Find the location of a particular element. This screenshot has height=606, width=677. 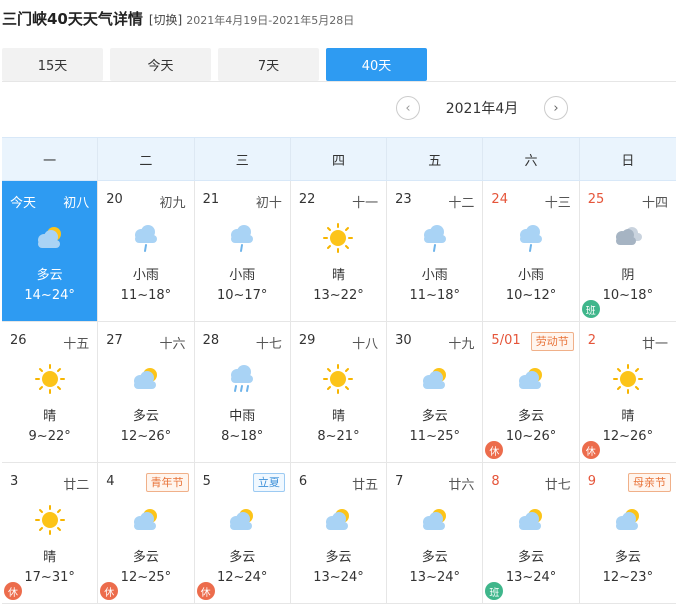

weekday-fri: 五 is located at coordinates (435, 159).